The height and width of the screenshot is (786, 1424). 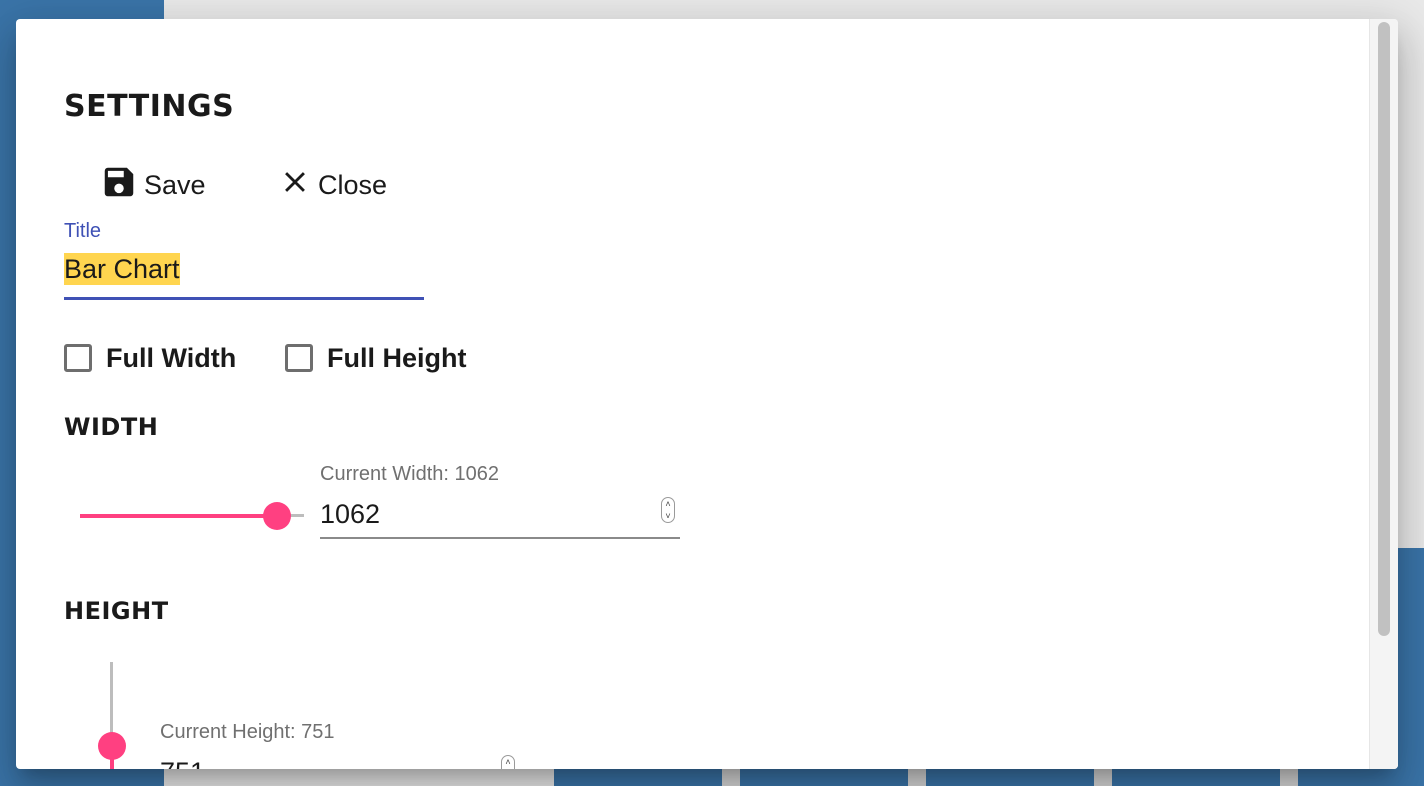 I want to click on full-height-label: Full Height, so click(x=397, y=357).